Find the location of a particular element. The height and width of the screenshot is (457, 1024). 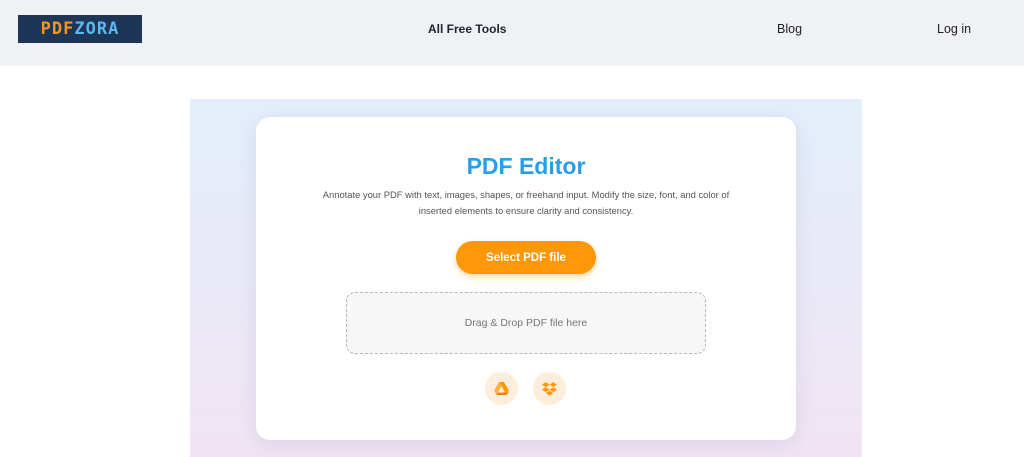

header-bar: PDF ZORA All Free Tools Blog Log in is located at coordinates (512, 33).